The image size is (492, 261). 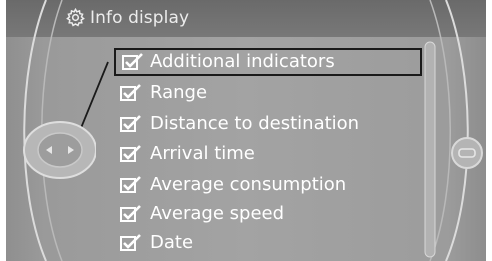 I want to click on menu-item-label: Average consumption, so click(x=248, y=184).